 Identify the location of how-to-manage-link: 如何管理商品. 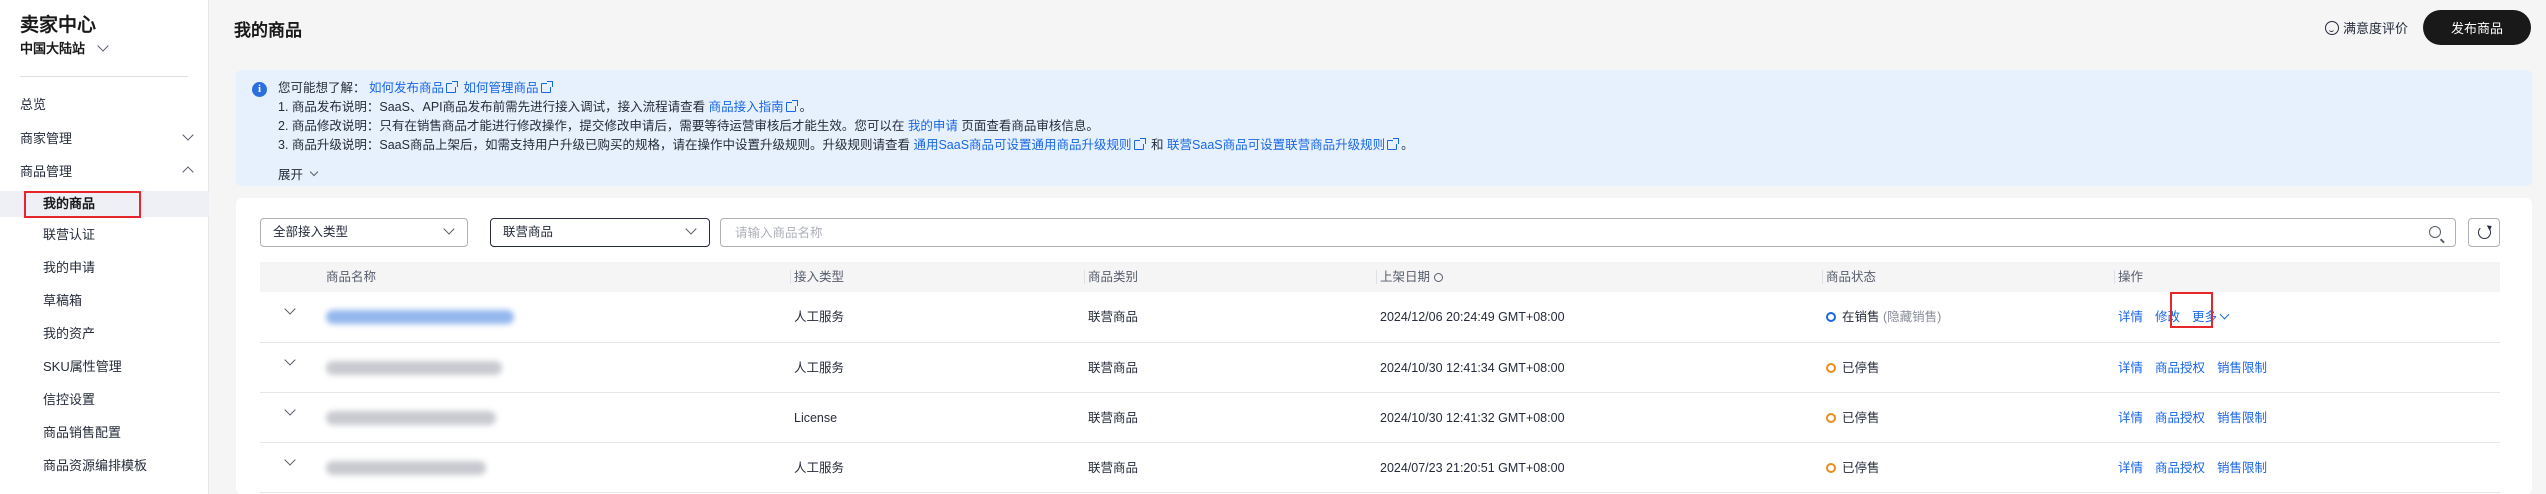
(501, 88).